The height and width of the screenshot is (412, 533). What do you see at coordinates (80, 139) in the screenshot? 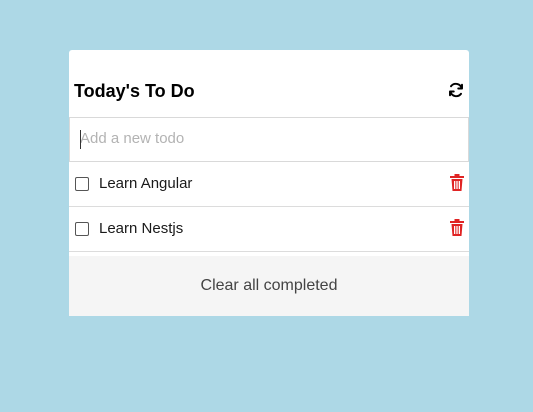
I see `text-caret` at bounding box center [80, 139].